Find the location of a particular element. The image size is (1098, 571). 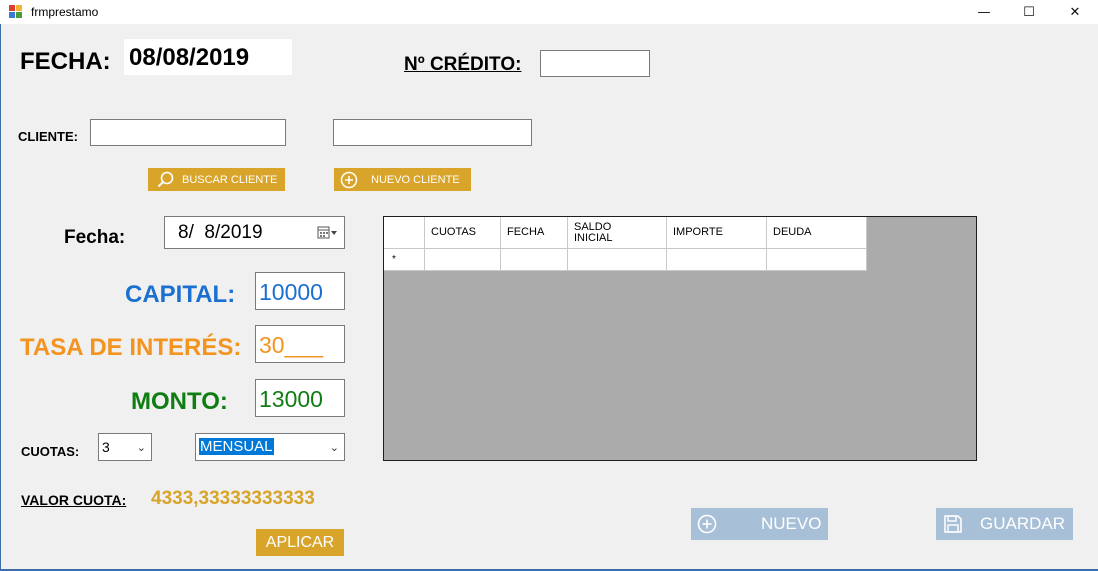

calendar-dropdown-icon is located at coordinates (328, 233).